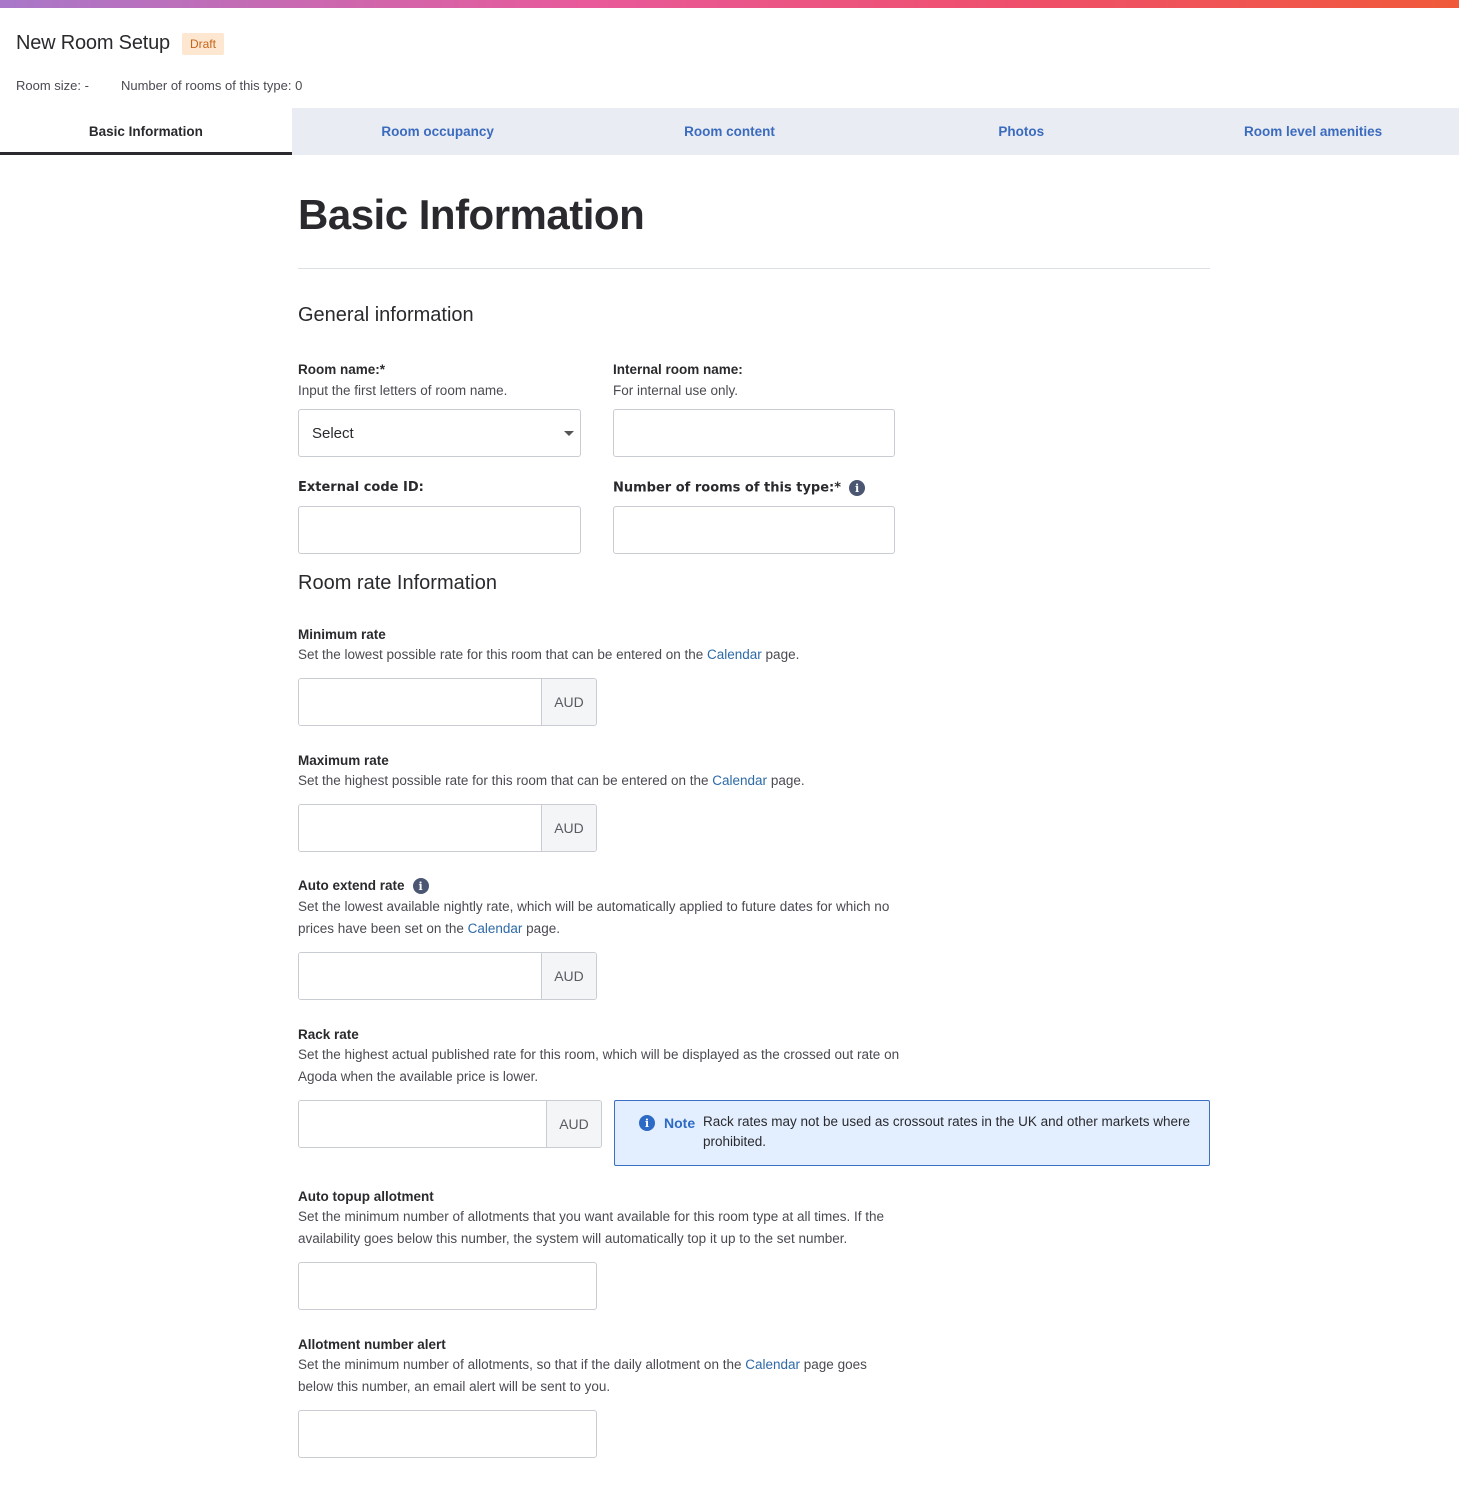 The height and width of the screenshot is (1494, 1459). What do you see at coordinates (342, 369) in the screenshot?
I see `room-name-label: Room name:*` at bounding box center [342, 369].